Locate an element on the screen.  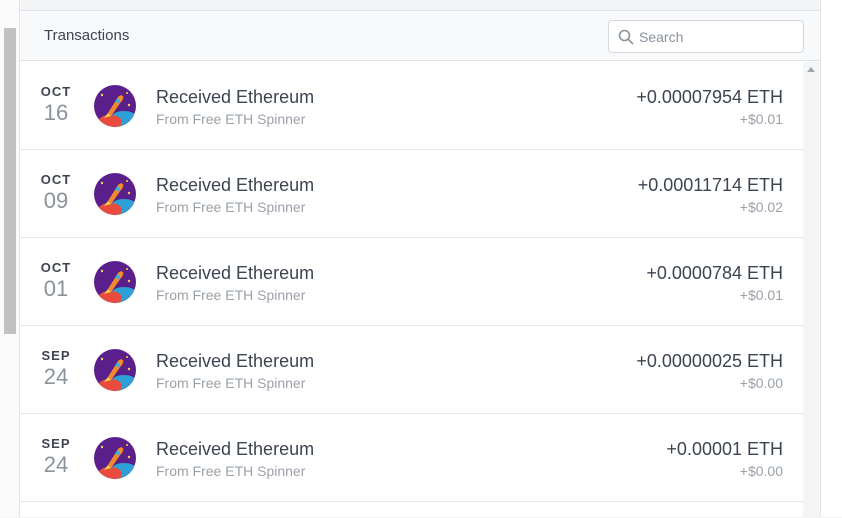
transaction-date: OCT 09 is located at coordinates (56, 193).